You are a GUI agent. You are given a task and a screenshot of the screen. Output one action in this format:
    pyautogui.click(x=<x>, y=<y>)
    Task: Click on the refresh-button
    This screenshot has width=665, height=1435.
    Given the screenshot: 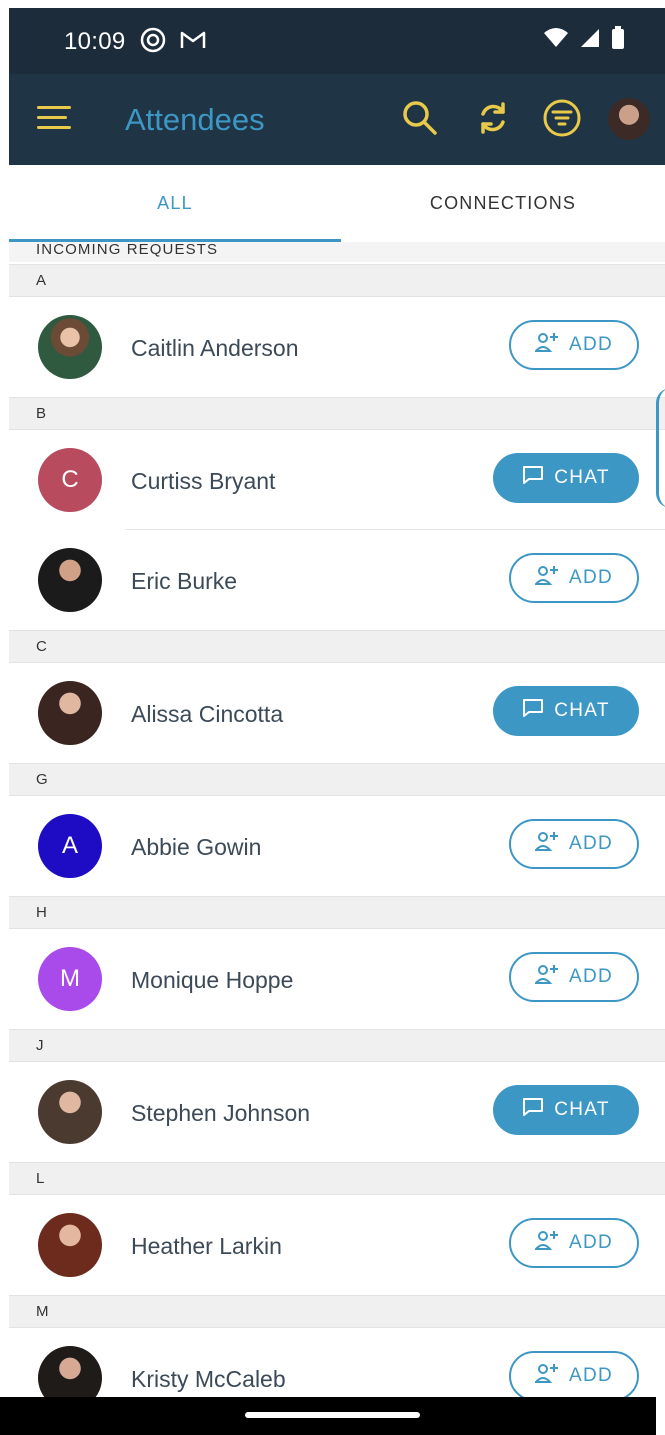 What is the action you would take?
    pyautogui.click(x=493, y=120)
    